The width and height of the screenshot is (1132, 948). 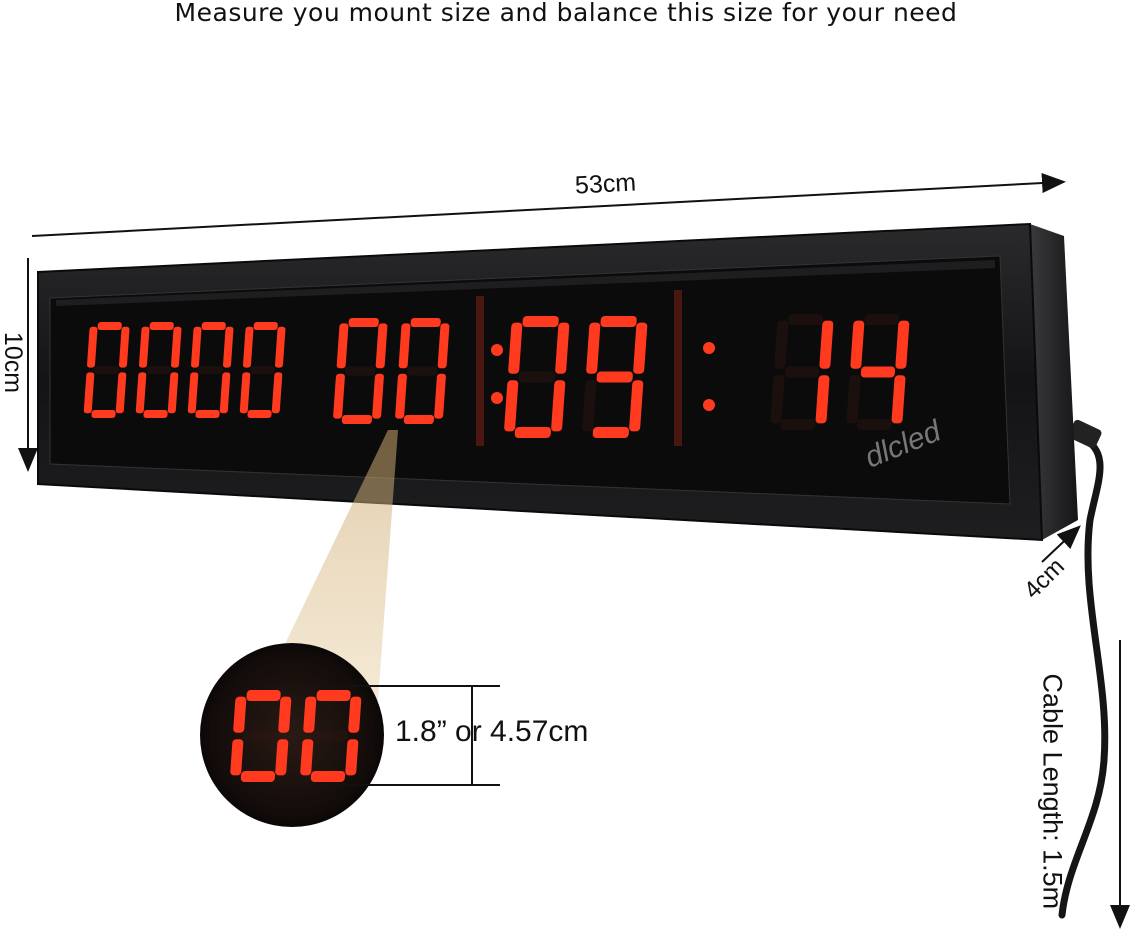 I want to click on width-arrow, so click(x=548, y=205).